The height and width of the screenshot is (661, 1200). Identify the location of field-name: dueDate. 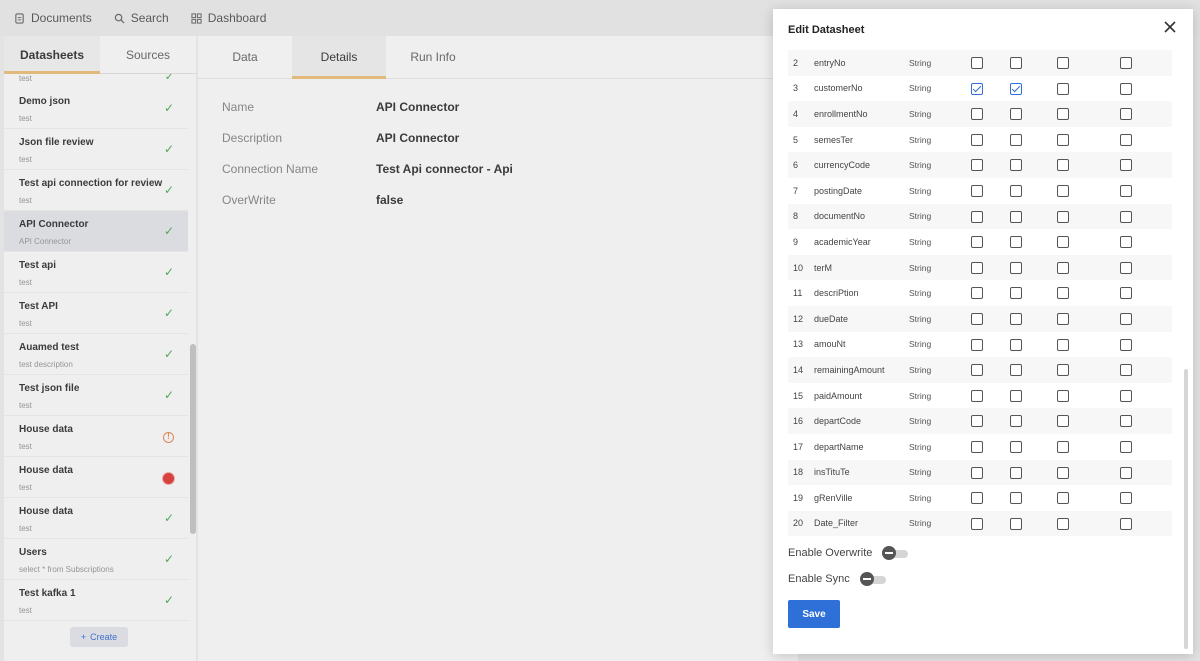
(831, 318).